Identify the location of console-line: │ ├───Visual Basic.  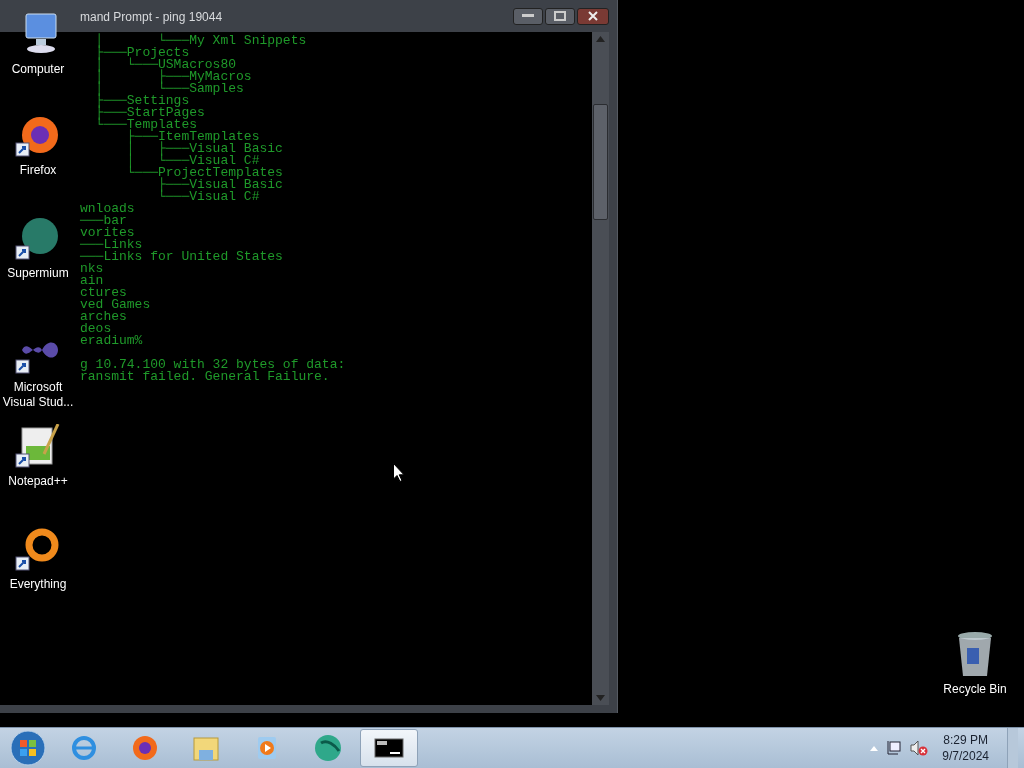
(204, 149).